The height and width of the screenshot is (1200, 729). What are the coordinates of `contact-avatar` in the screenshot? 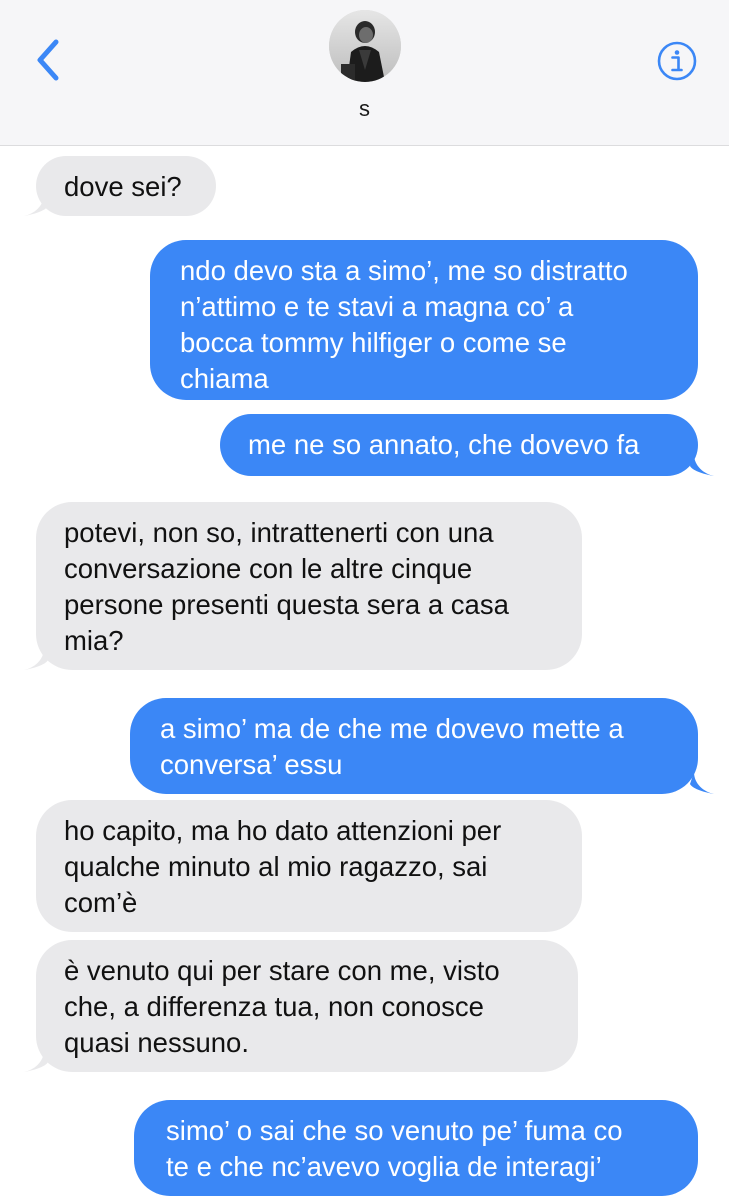 It's located at (365, 46).